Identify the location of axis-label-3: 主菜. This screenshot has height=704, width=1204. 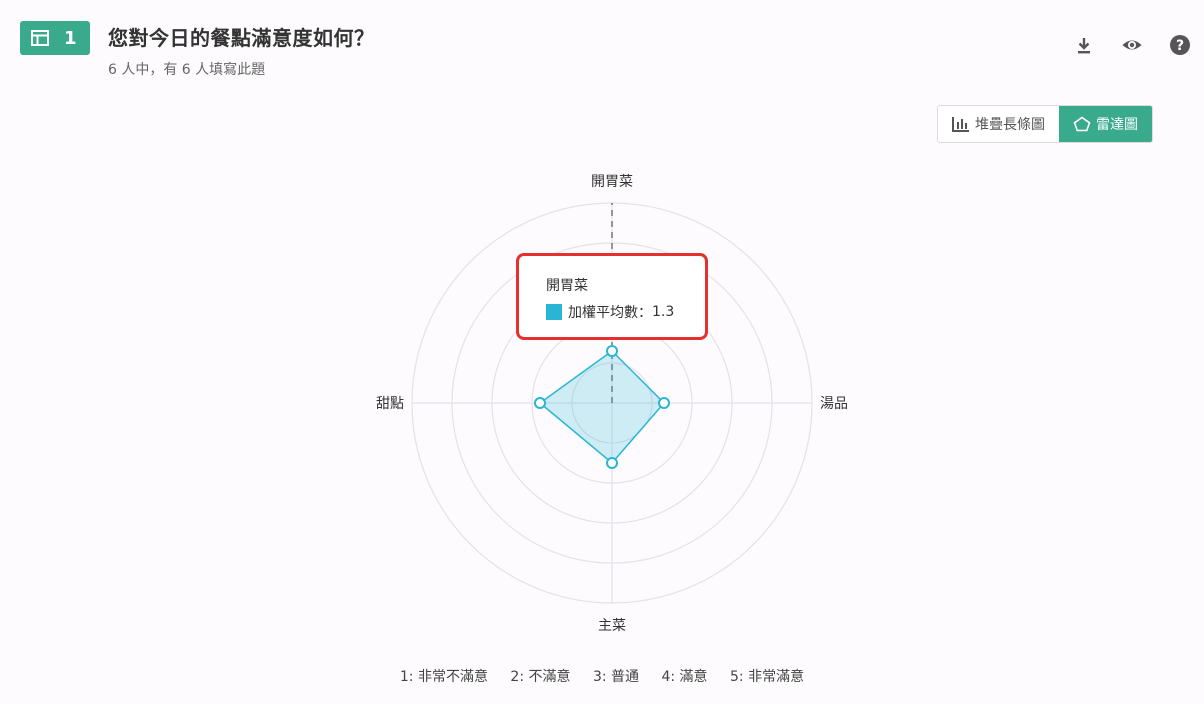
(612, 626).